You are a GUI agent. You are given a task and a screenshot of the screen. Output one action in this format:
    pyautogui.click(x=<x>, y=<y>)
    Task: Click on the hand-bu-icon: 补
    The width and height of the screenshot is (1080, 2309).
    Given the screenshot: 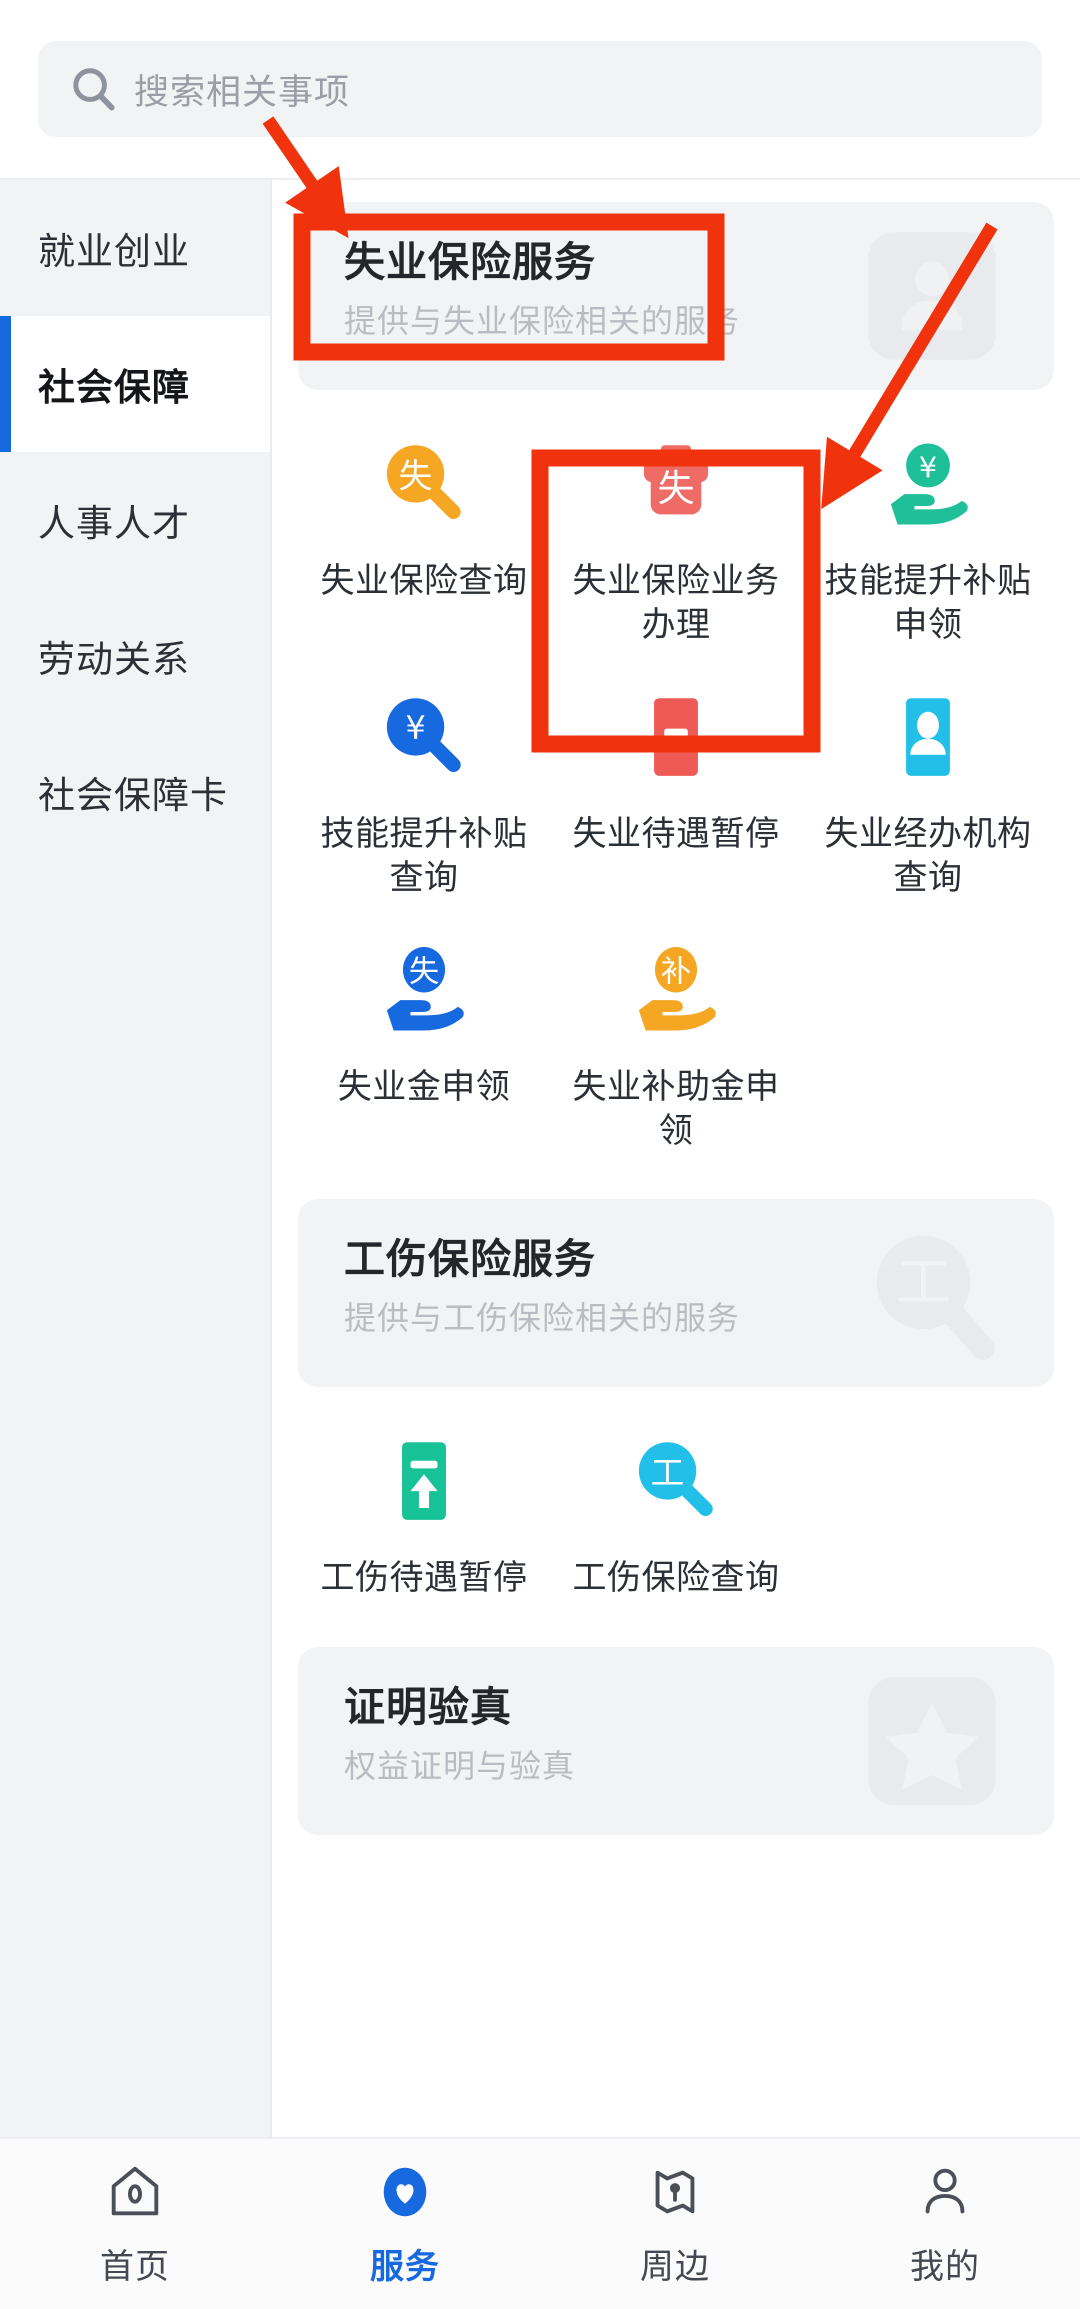 What is the action you would take?
    pyautogui.click(x=677, y=989)
    